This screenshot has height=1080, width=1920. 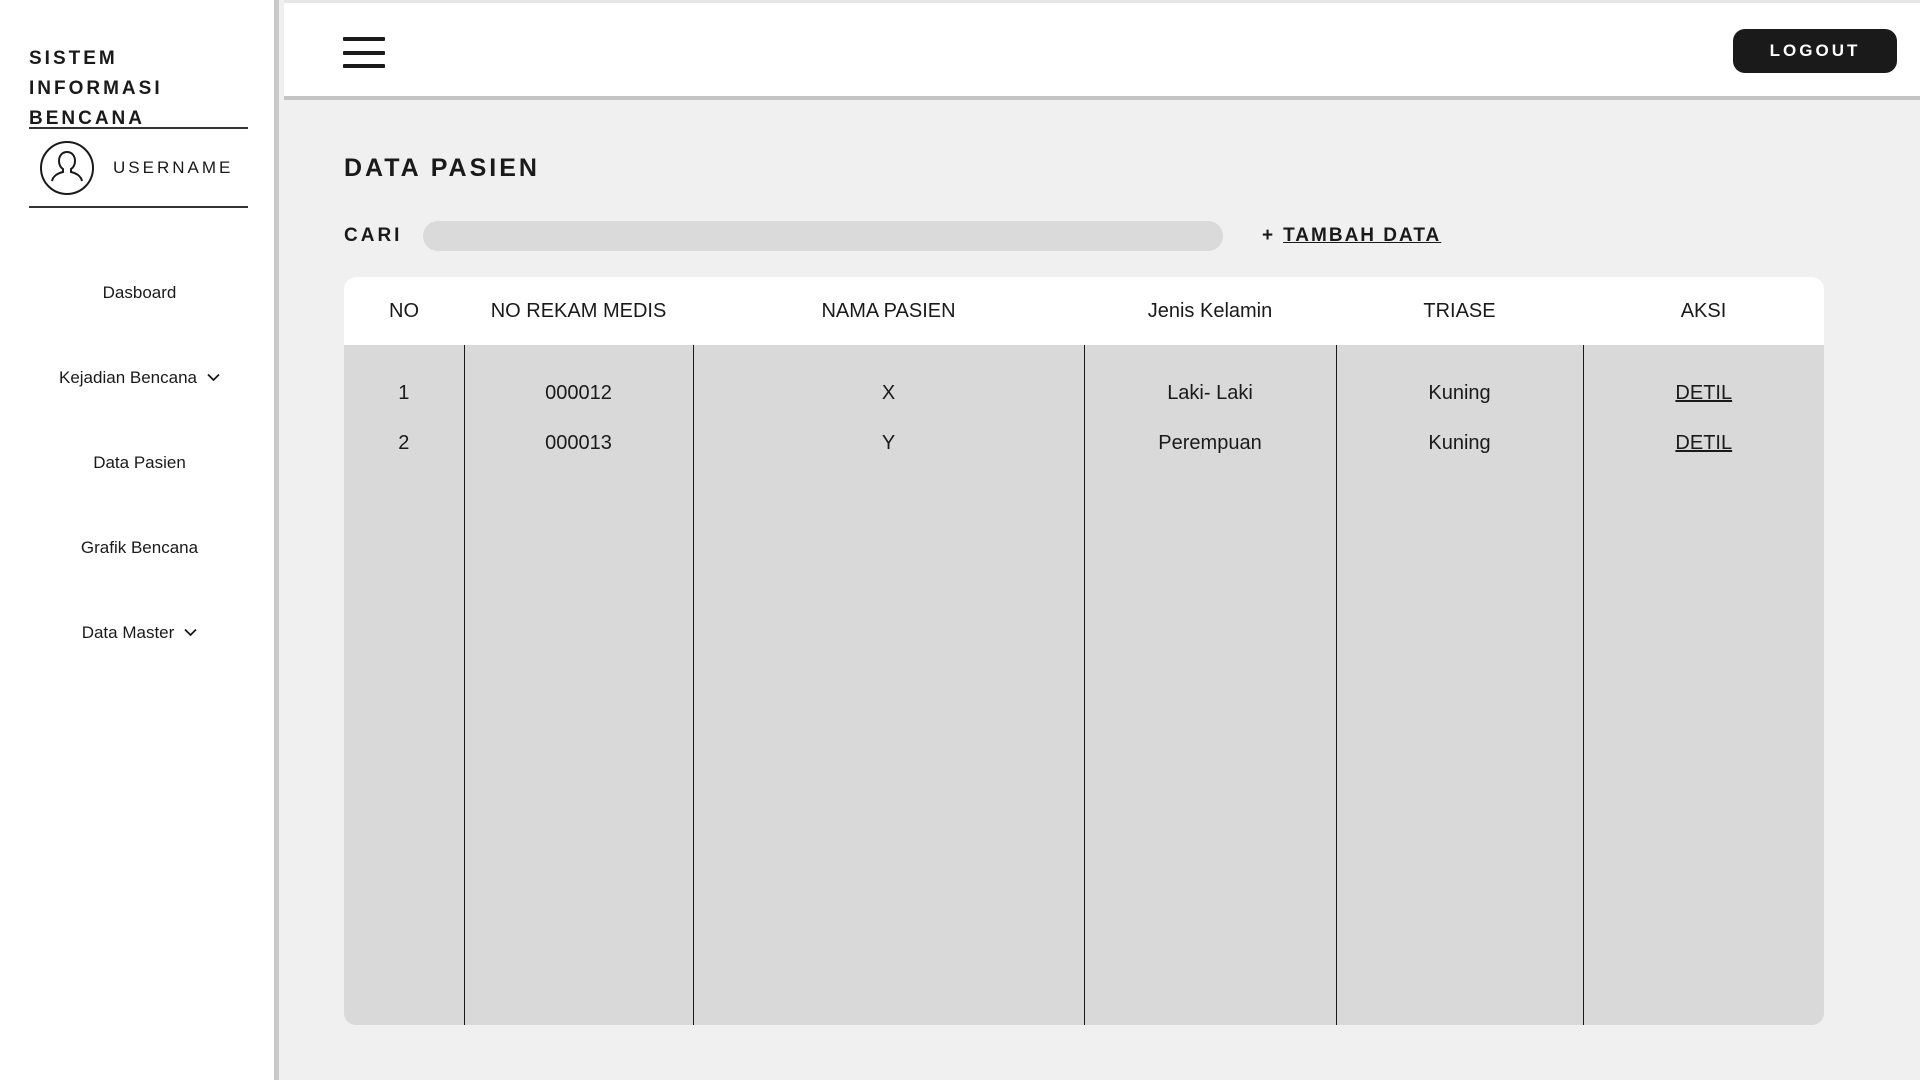 I want to click on sidebar-item-label: Grafik Bencana, so click(x=139, y=547).